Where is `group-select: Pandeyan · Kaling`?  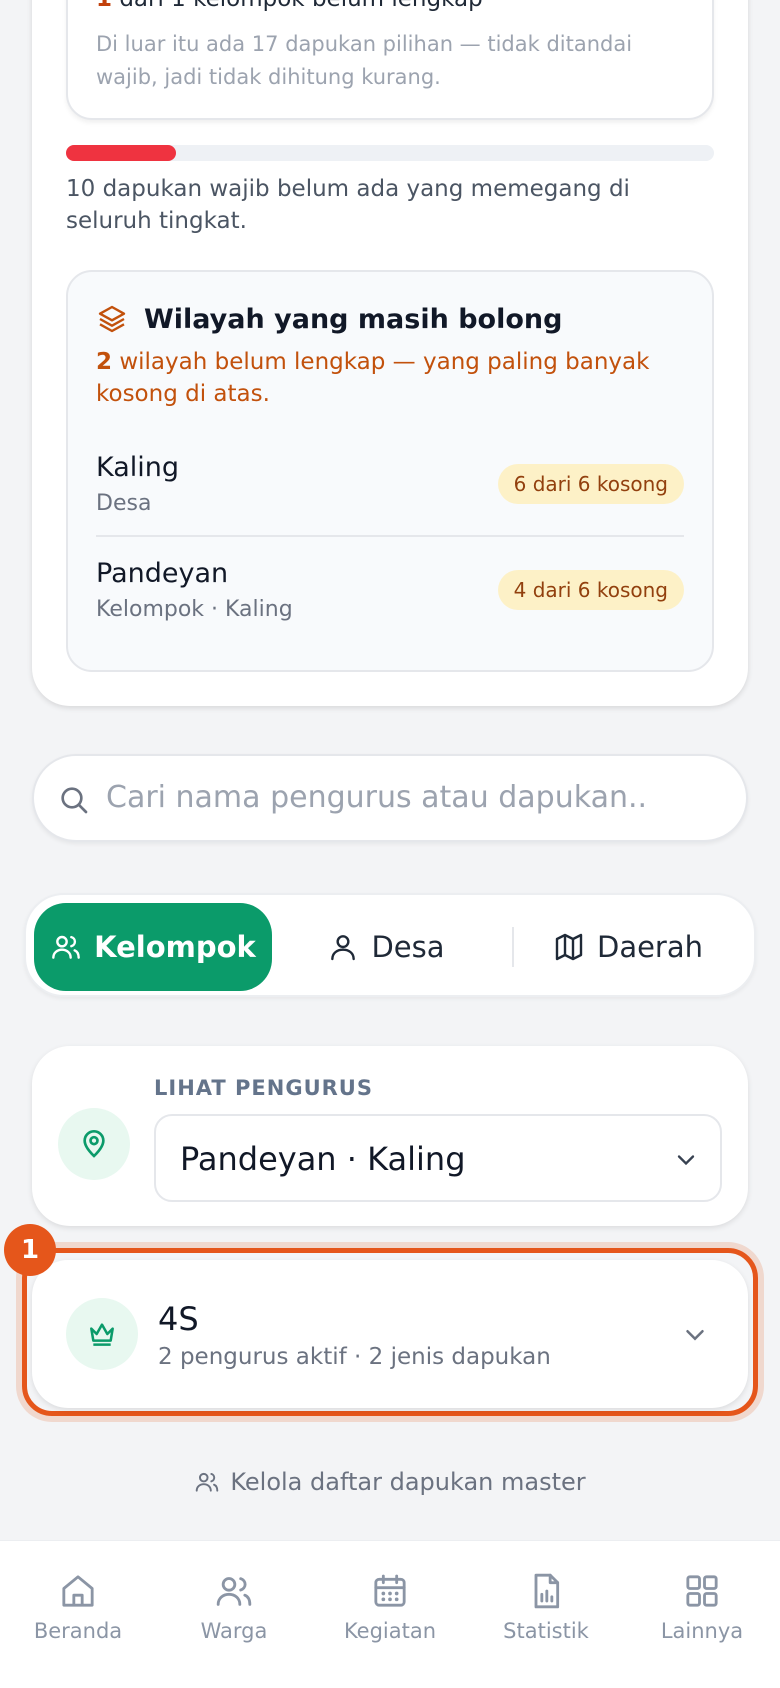 group-select: Pandeyan · Kaling is located at coordinates (438, 1158).